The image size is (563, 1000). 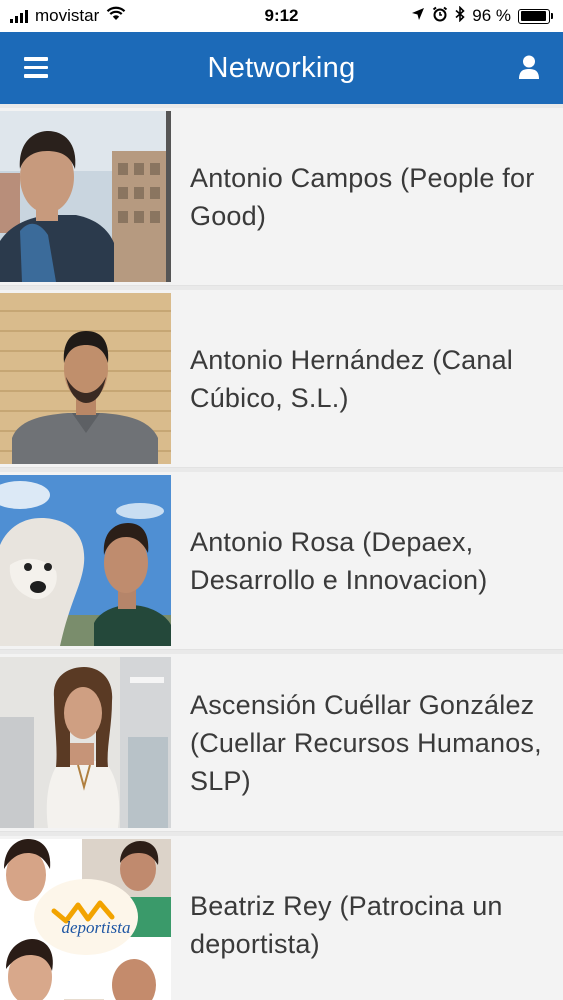 What do you see at coordinates (19, 16) in the screenshot?
I see `signal-icon` at bounding box center [19, 16].